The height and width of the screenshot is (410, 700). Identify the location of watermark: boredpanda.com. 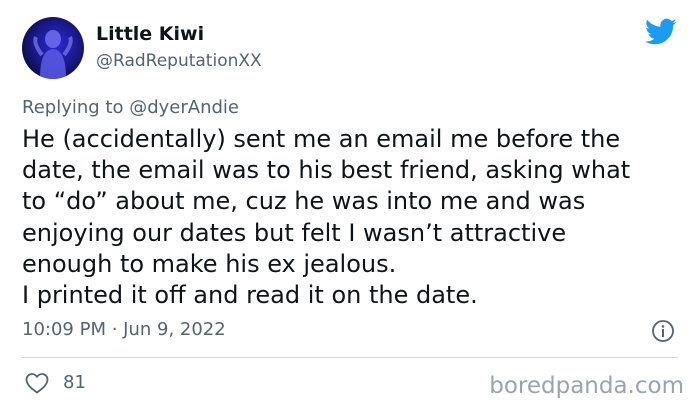
(586, 386).